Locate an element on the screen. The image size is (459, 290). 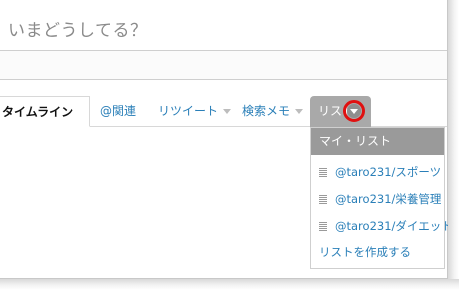
tab-mentions: @関連 is located at coordinates (118, 111).